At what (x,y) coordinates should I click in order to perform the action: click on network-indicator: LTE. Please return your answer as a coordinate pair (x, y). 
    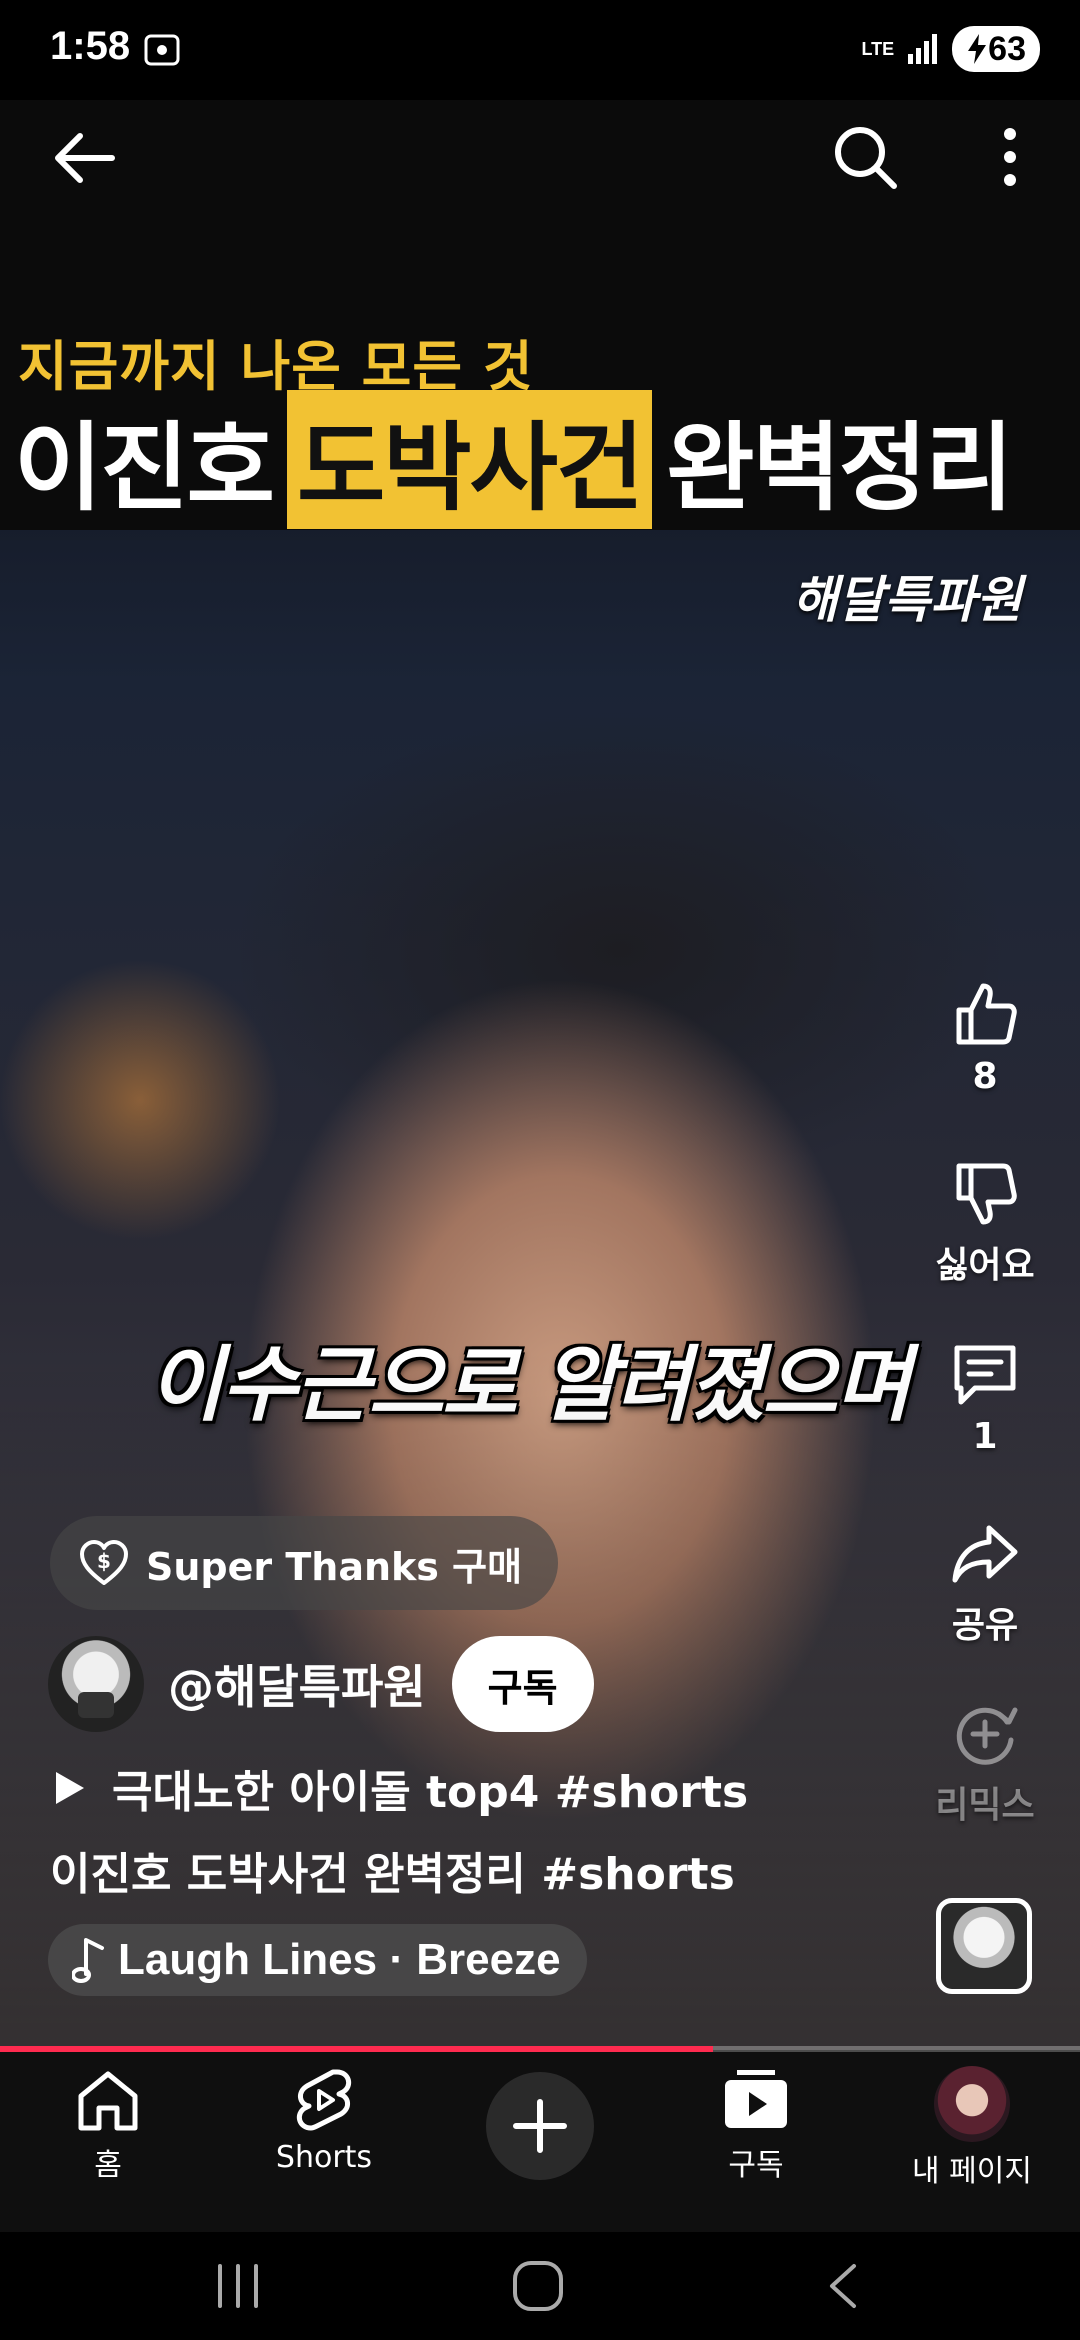
    Looking at the image, I should click on (878, 49).